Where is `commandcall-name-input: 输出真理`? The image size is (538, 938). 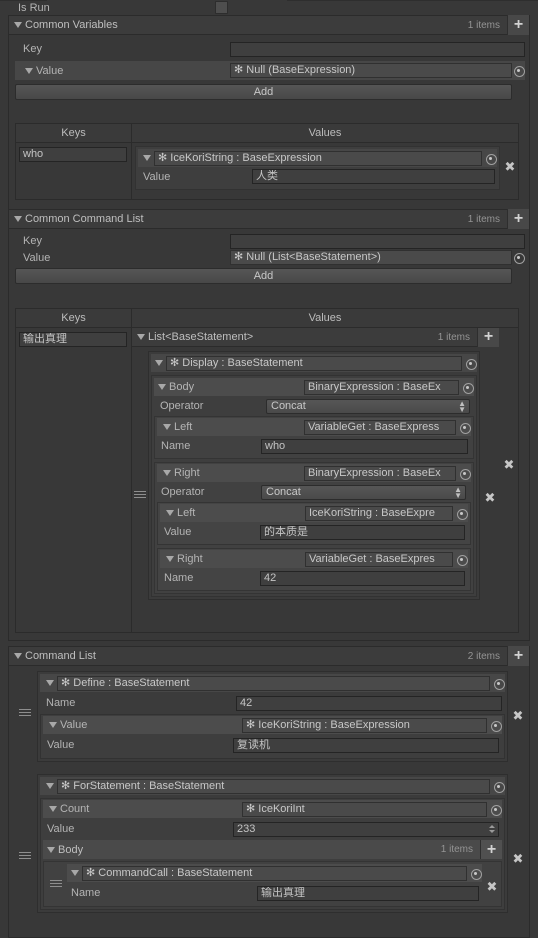 commandcall-name-input: 输出真理 is located at coordinates (368, 893).